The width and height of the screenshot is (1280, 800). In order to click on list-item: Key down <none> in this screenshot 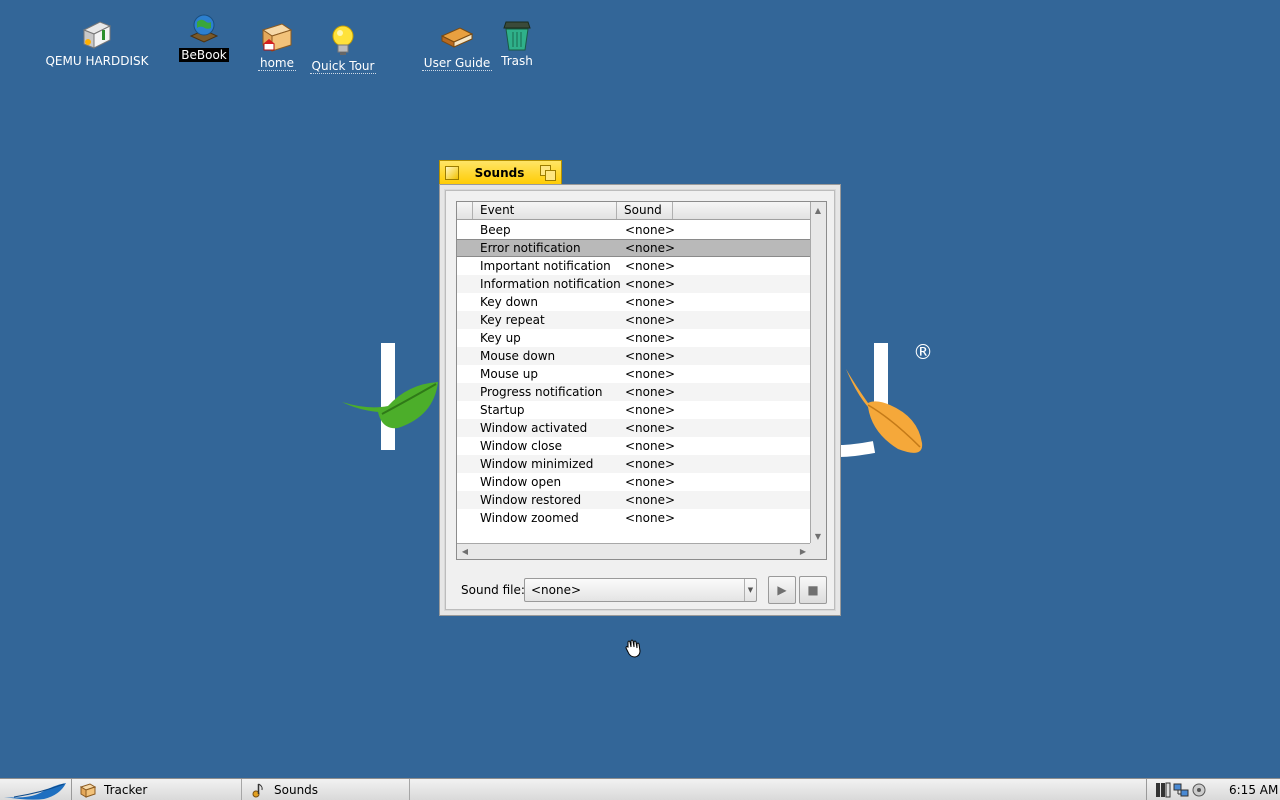, I will do `click(634, 302)`.